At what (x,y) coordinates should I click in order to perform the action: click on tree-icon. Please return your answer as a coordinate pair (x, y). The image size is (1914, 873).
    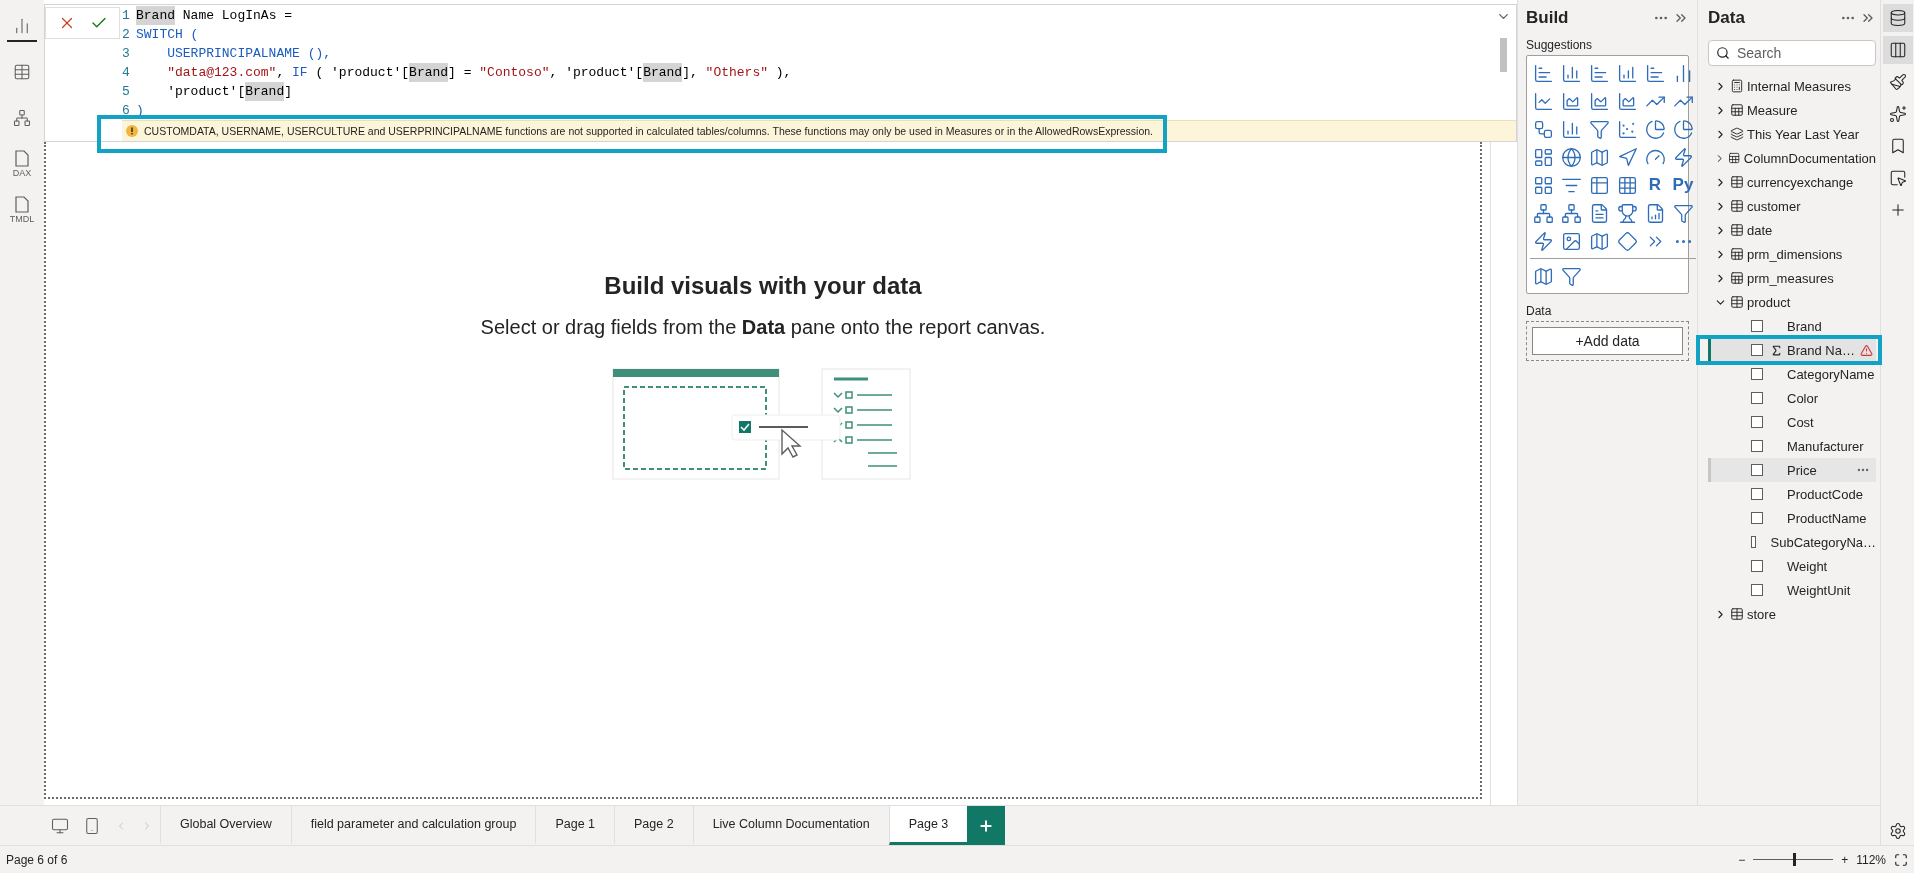
    Looking at the image, I should click on (1543, 213).